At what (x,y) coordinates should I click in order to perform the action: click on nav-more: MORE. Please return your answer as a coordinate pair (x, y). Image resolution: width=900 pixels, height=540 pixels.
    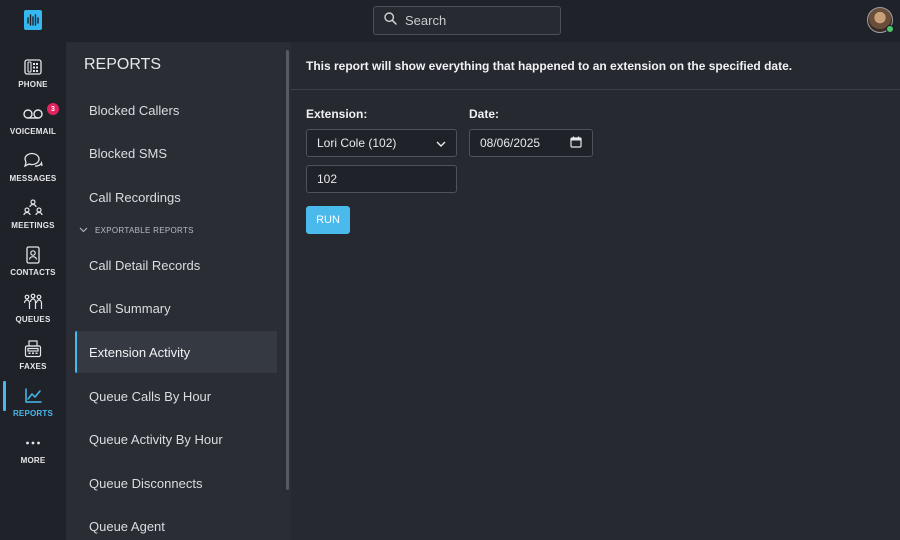
    Looking at the image, I should click on (33, 449).